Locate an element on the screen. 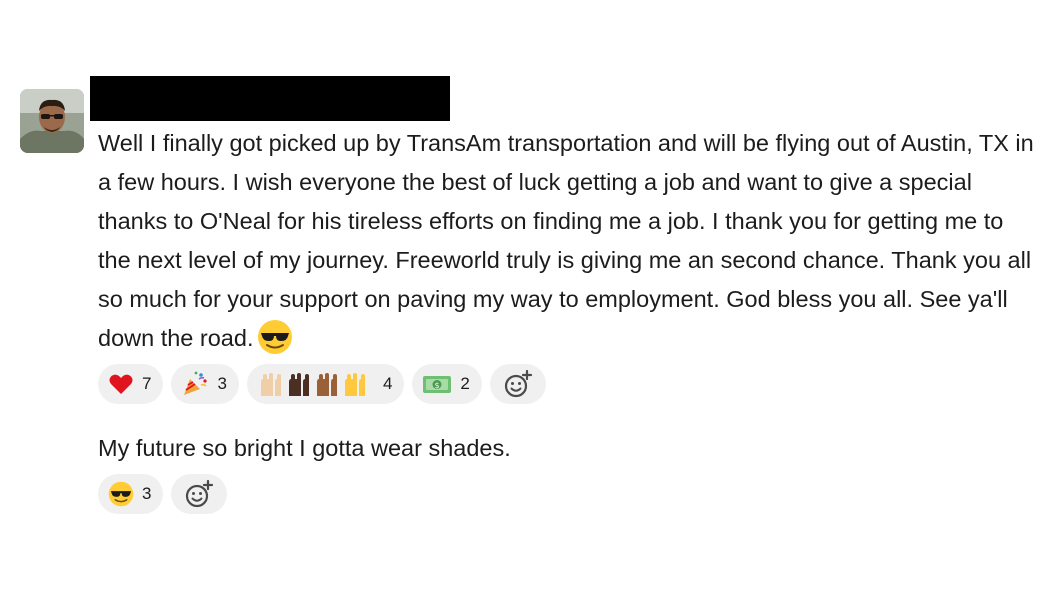 This screenshot has height=600, width=1050. reply-message: My future so bright I gotta wear shades. is located at coordinates (304, 448).